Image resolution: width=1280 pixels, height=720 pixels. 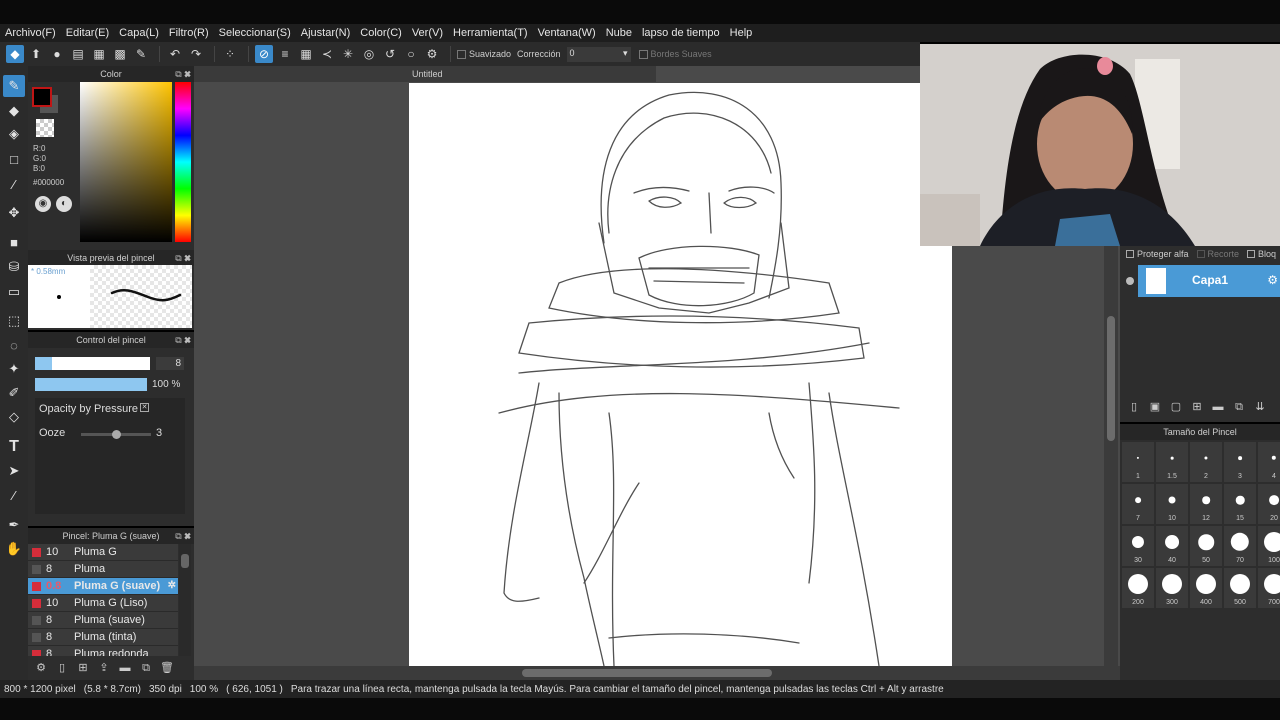 What do you see at coordinates (461, 54) in the screenshot?
I see `suavizado-checkbox` at bounding box center [461, 54].